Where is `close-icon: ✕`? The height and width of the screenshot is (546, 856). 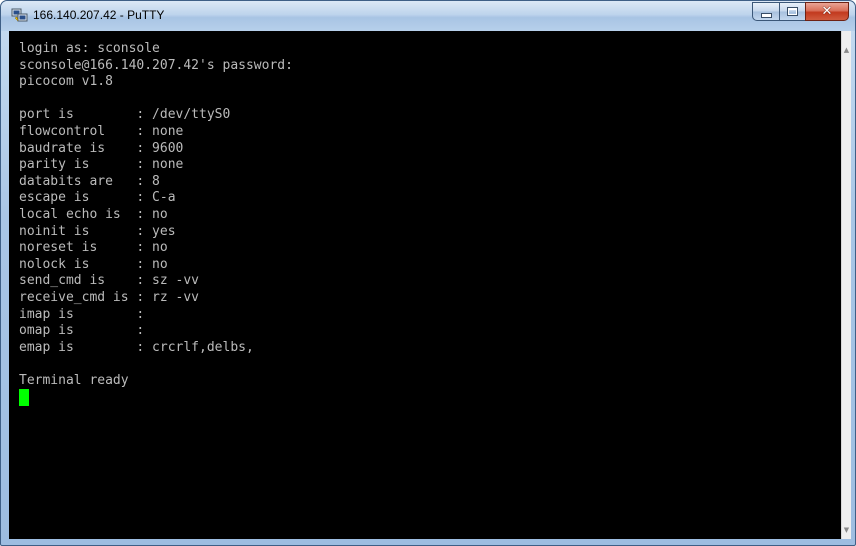
close-icon: ✕ is located at coordinates (827, 11).